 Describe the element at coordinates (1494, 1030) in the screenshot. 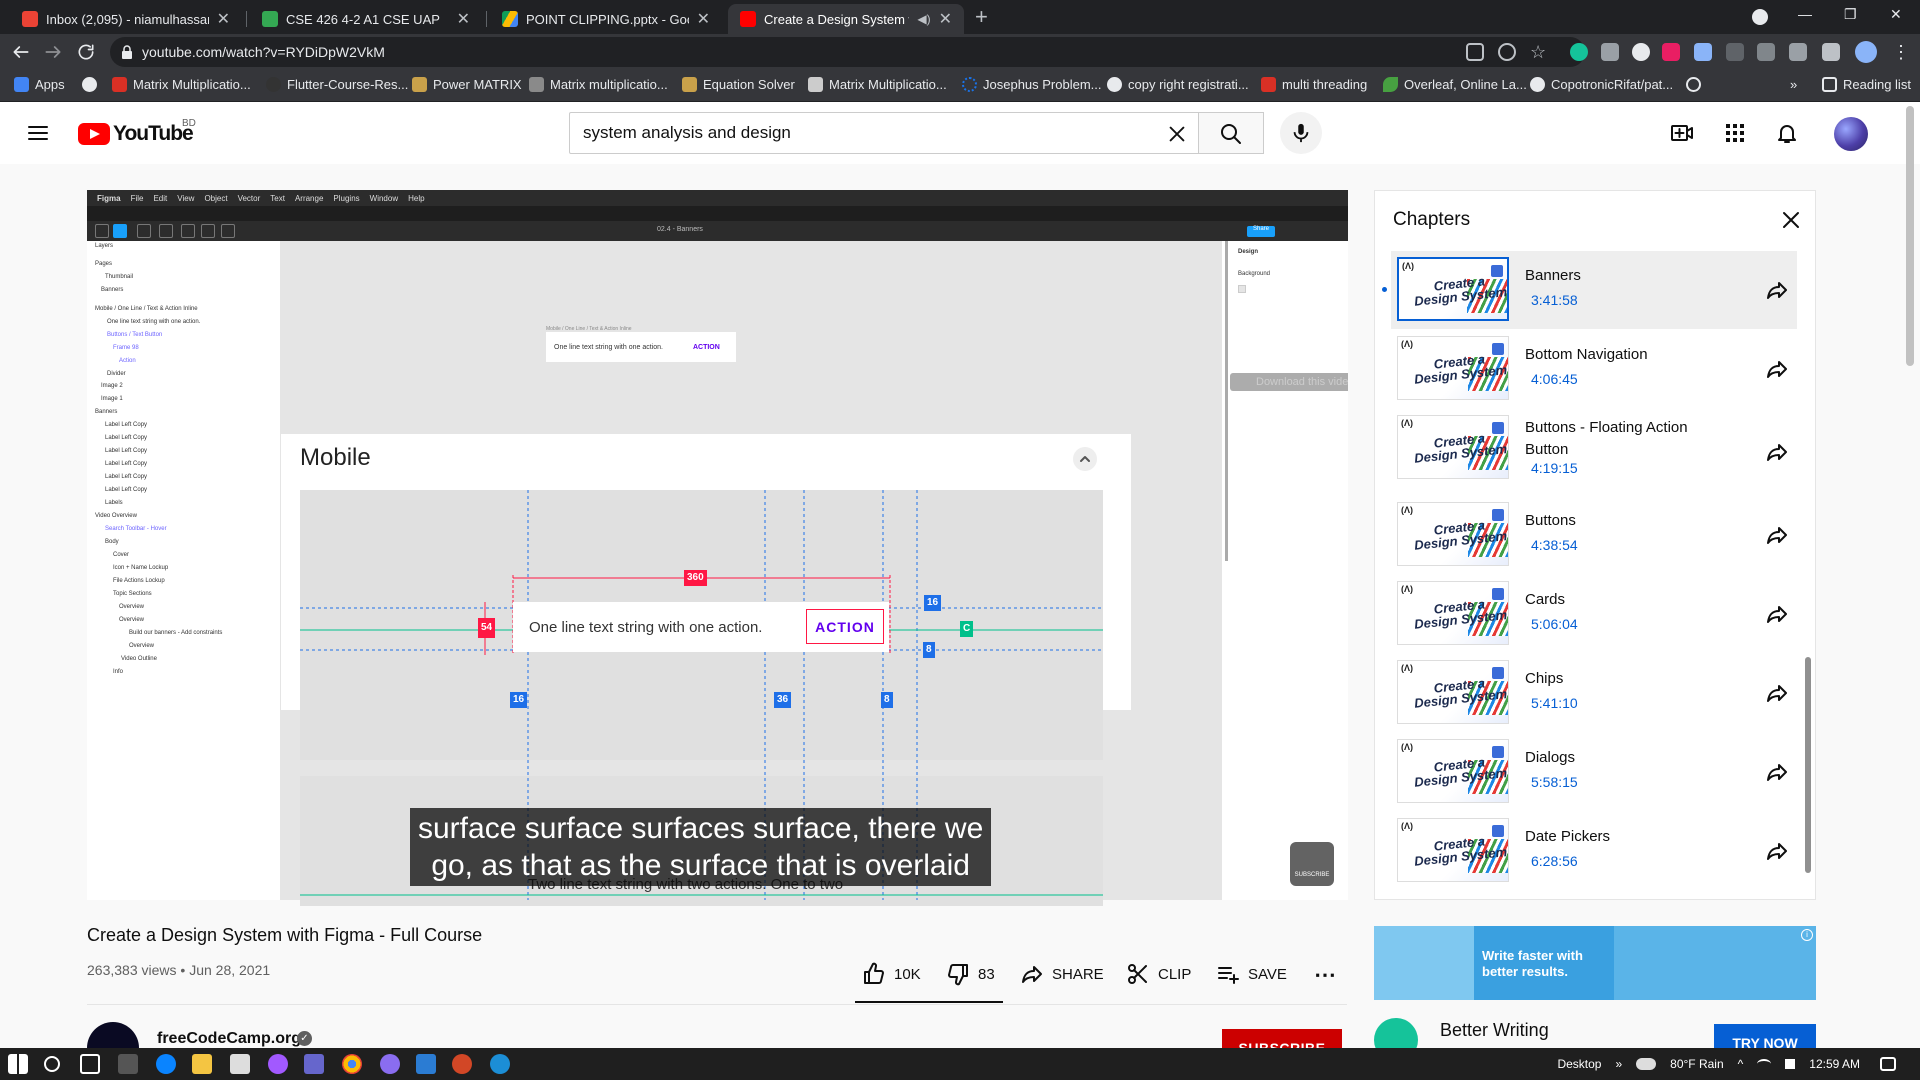

I see `ad-title: Better Writing` at that location.